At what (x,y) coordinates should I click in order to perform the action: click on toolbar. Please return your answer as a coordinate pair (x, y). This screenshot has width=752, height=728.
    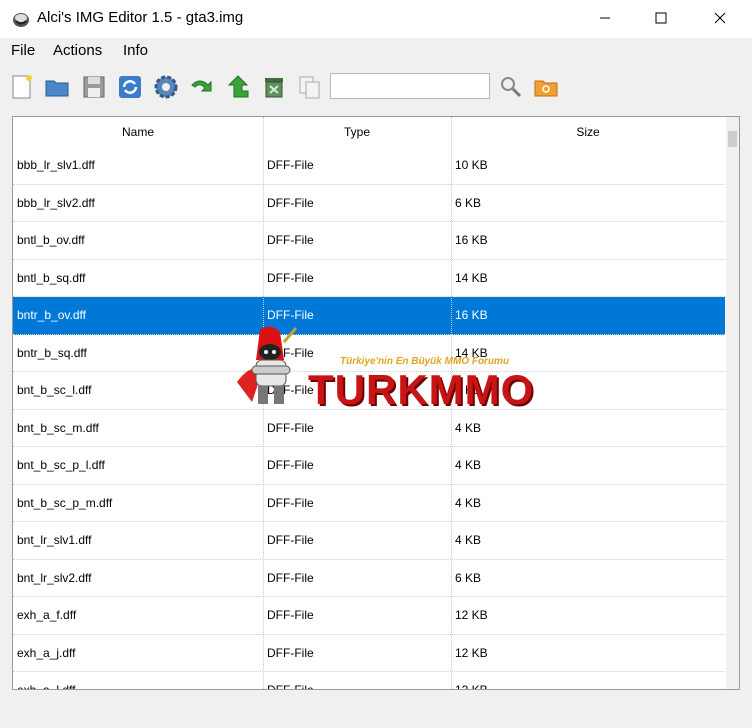
    Looking at the image, I should click on (376, 87).